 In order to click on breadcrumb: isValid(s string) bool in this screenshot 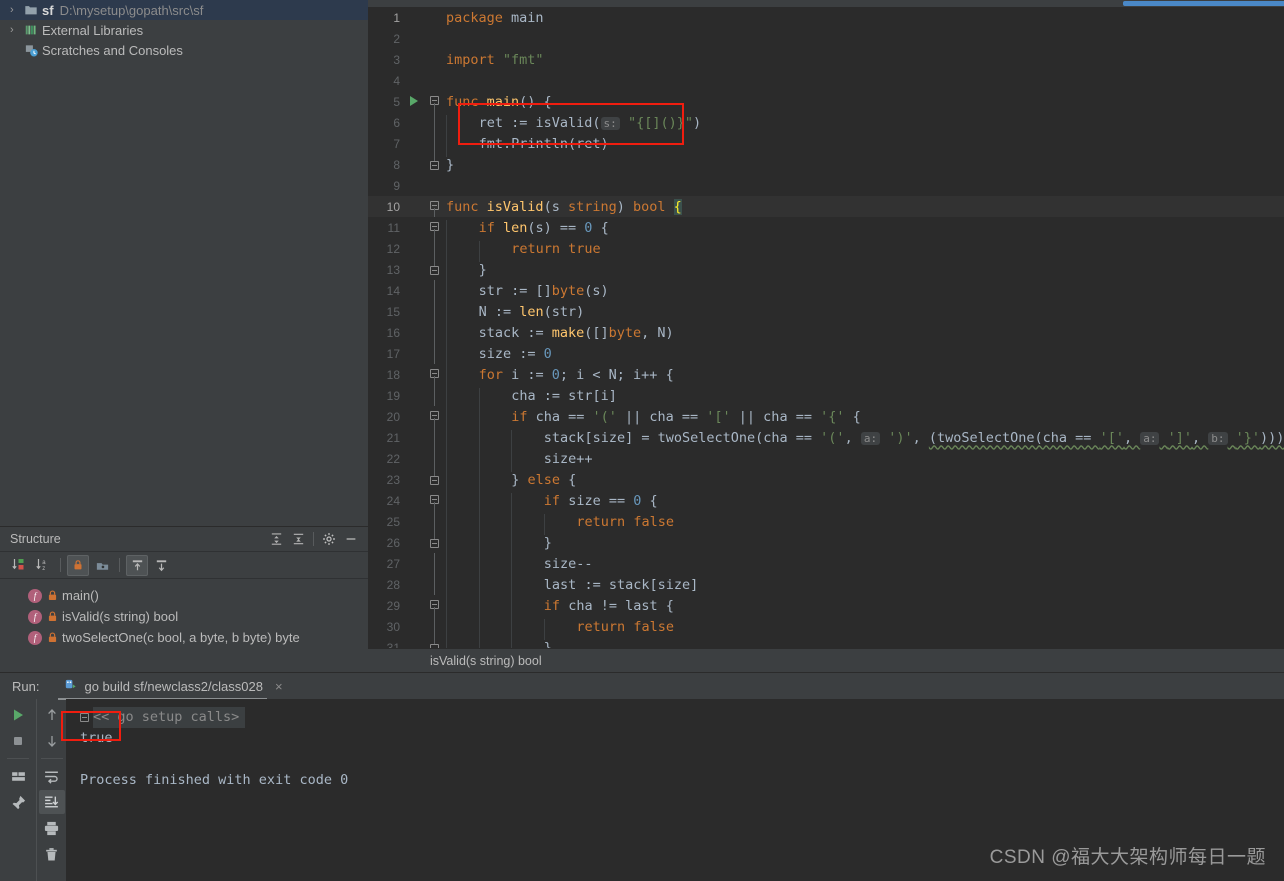, I will do `click(826, 660)`.